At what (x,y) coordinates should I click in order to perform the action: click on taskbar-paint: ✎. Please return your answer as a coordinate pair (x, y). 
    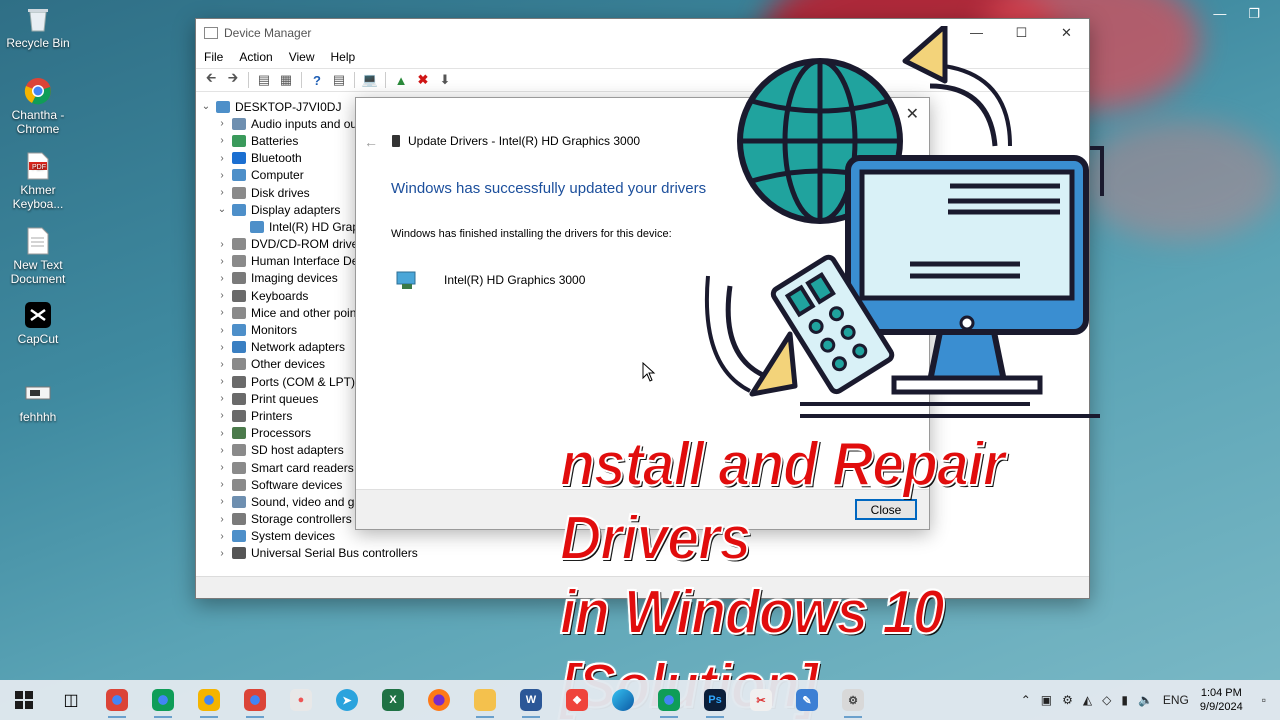
    Looking at the image, I should click on (807, 700).